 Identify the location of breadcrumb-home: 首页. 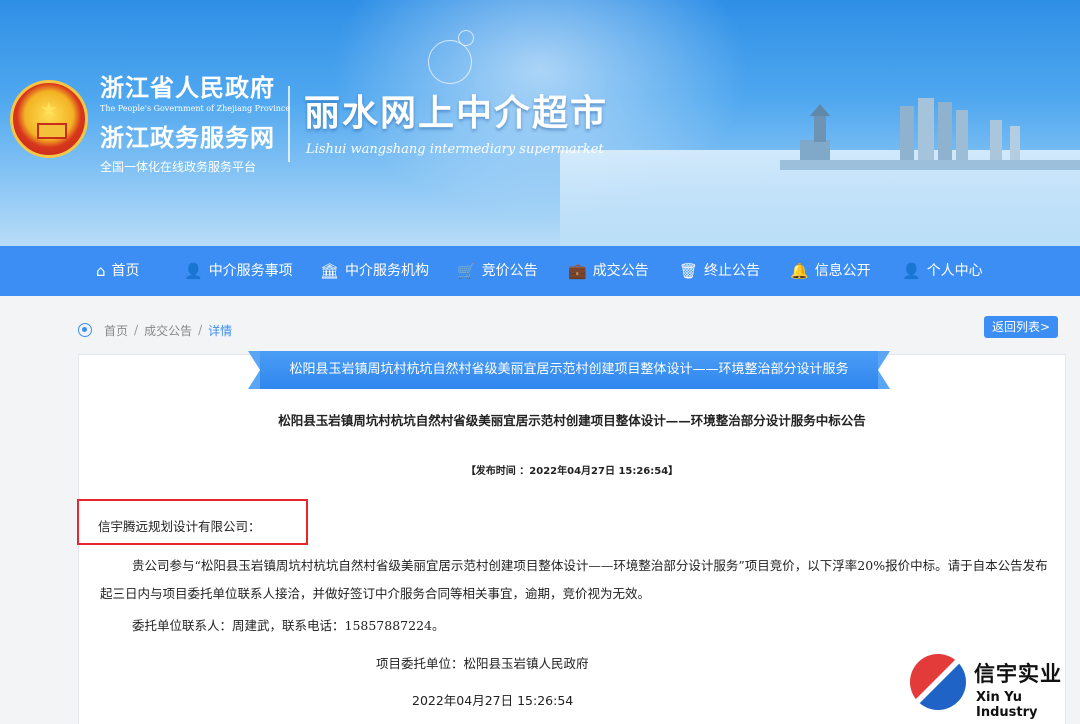
(116, 330).